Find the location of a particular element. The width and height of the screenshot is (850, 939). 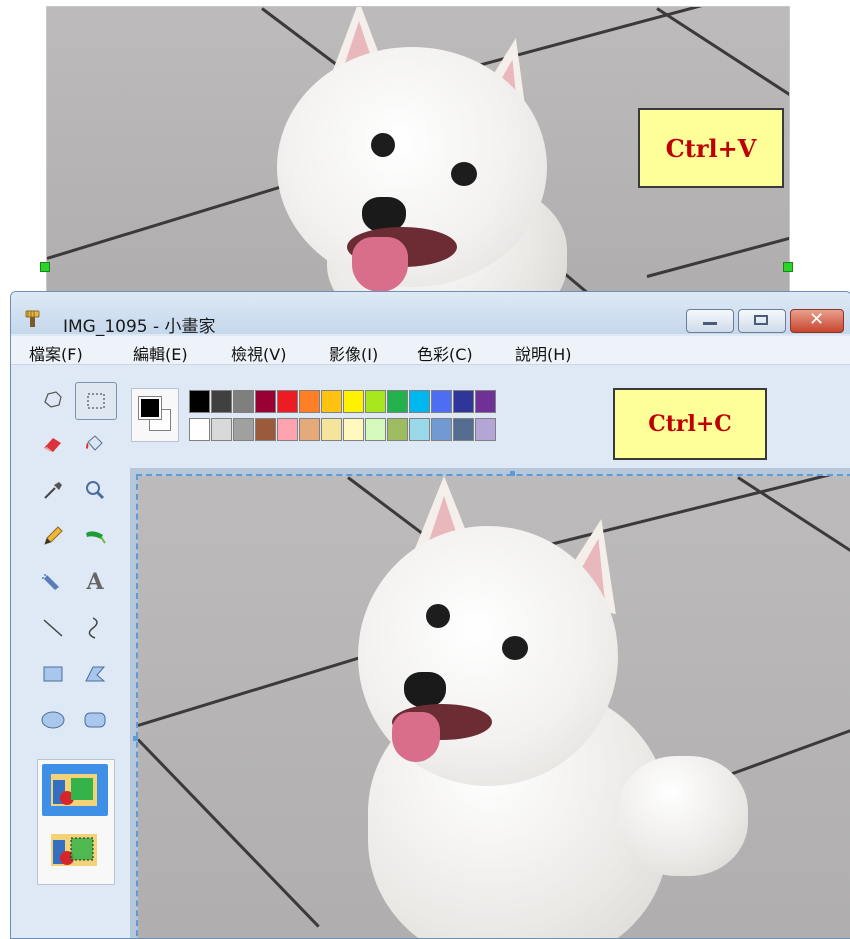

curve-tool is located at coordinates (95, 628).